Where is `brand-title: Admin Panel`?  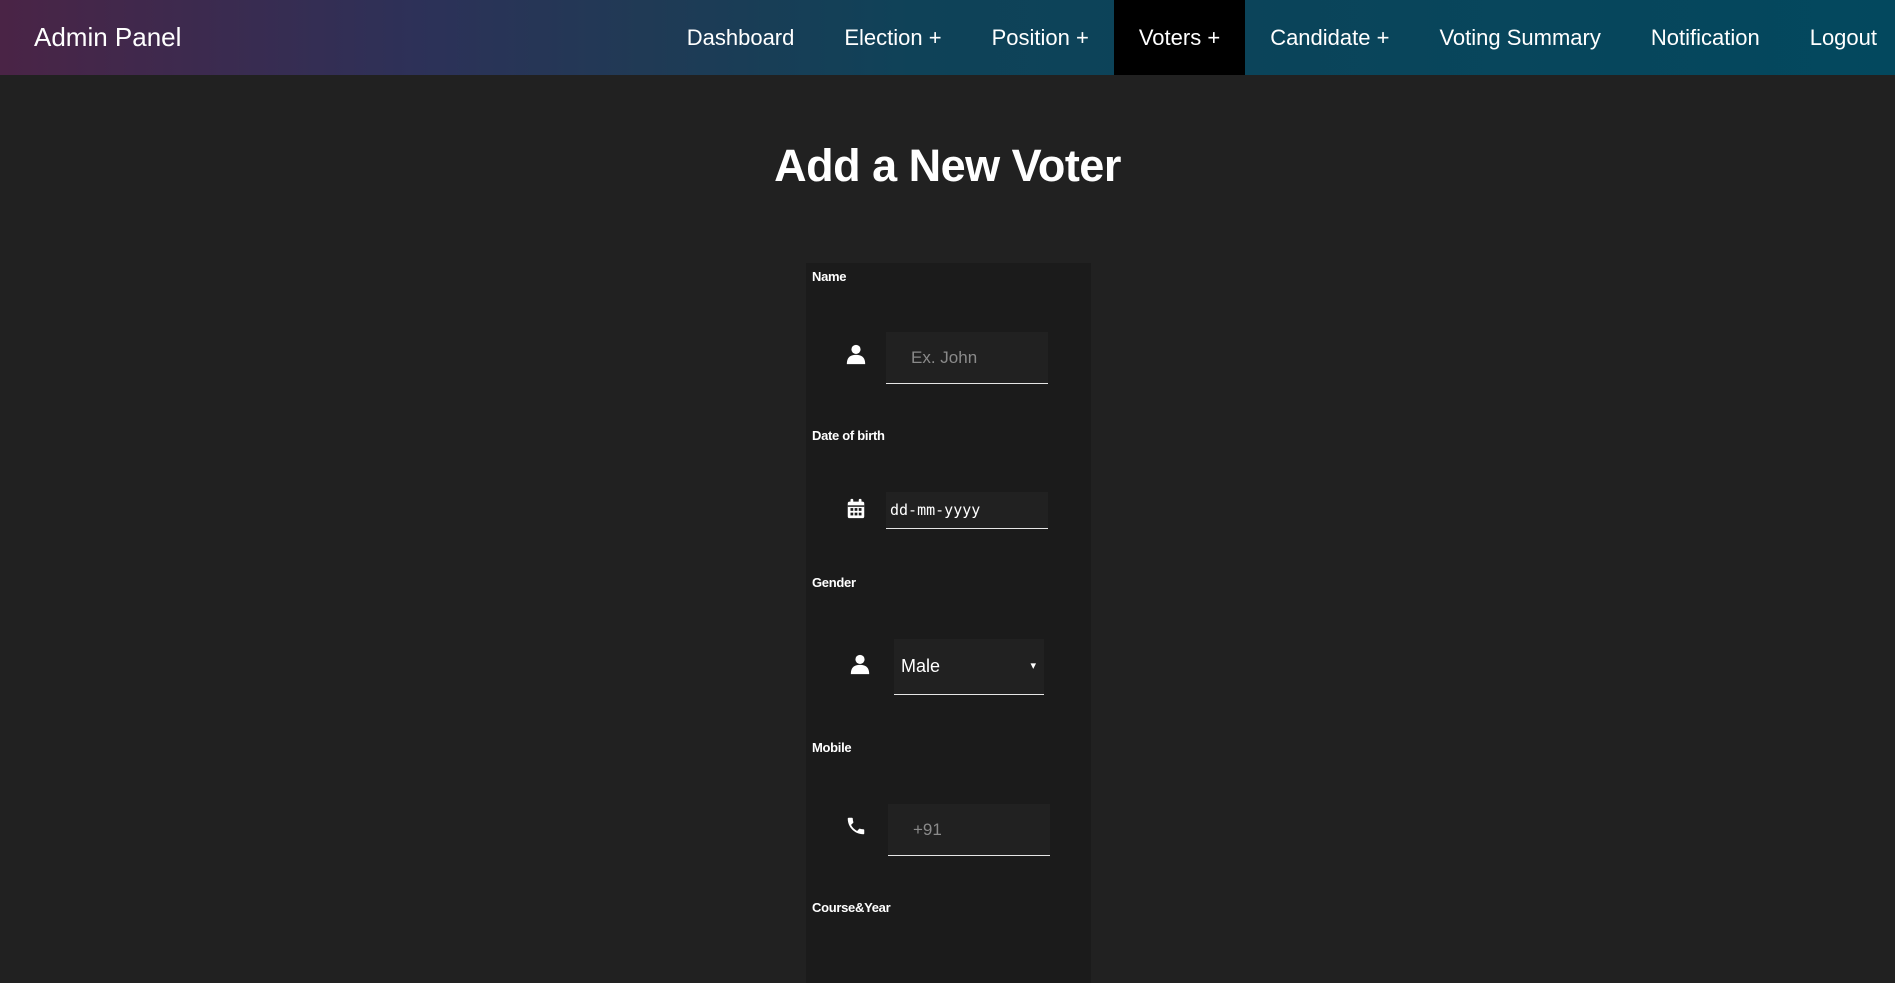 brand-title: Admin Panel is located at coordinates (107, 37).